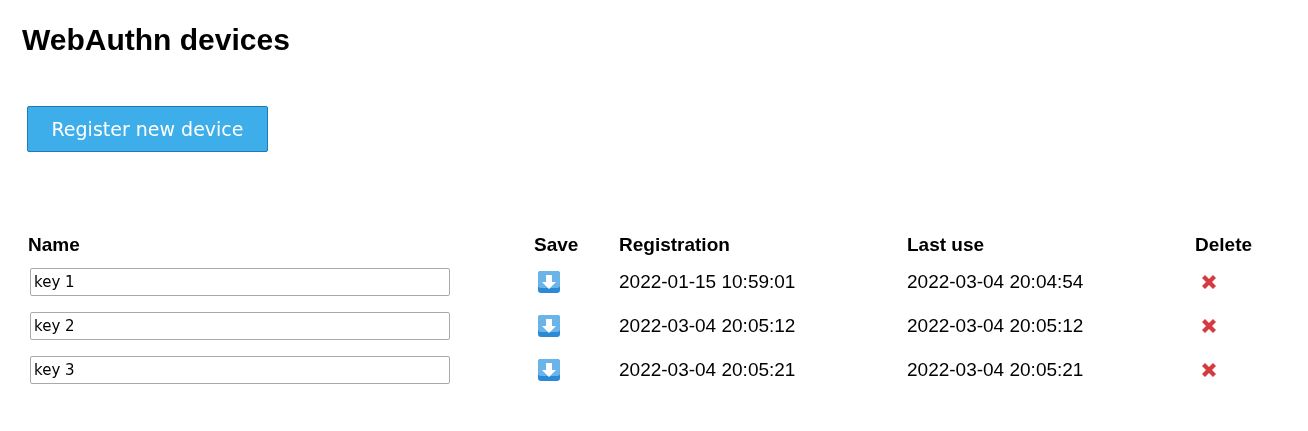 The image size is (1308, 431). I want to click on last-use-date: 2022-03-04 20:05:21, so click(995, 369).